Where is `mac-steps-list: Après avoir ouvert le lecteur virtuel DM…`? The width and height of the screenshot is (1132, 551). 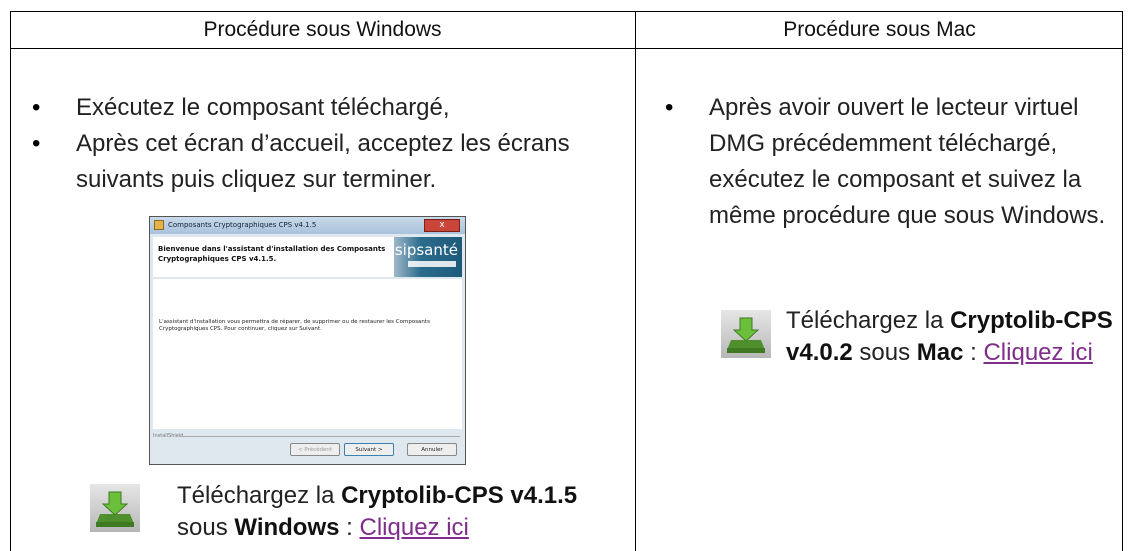
mac-steps-list: Après avoir ouvert le lecteur virtuel DM… is located at coordinates (876, 162).